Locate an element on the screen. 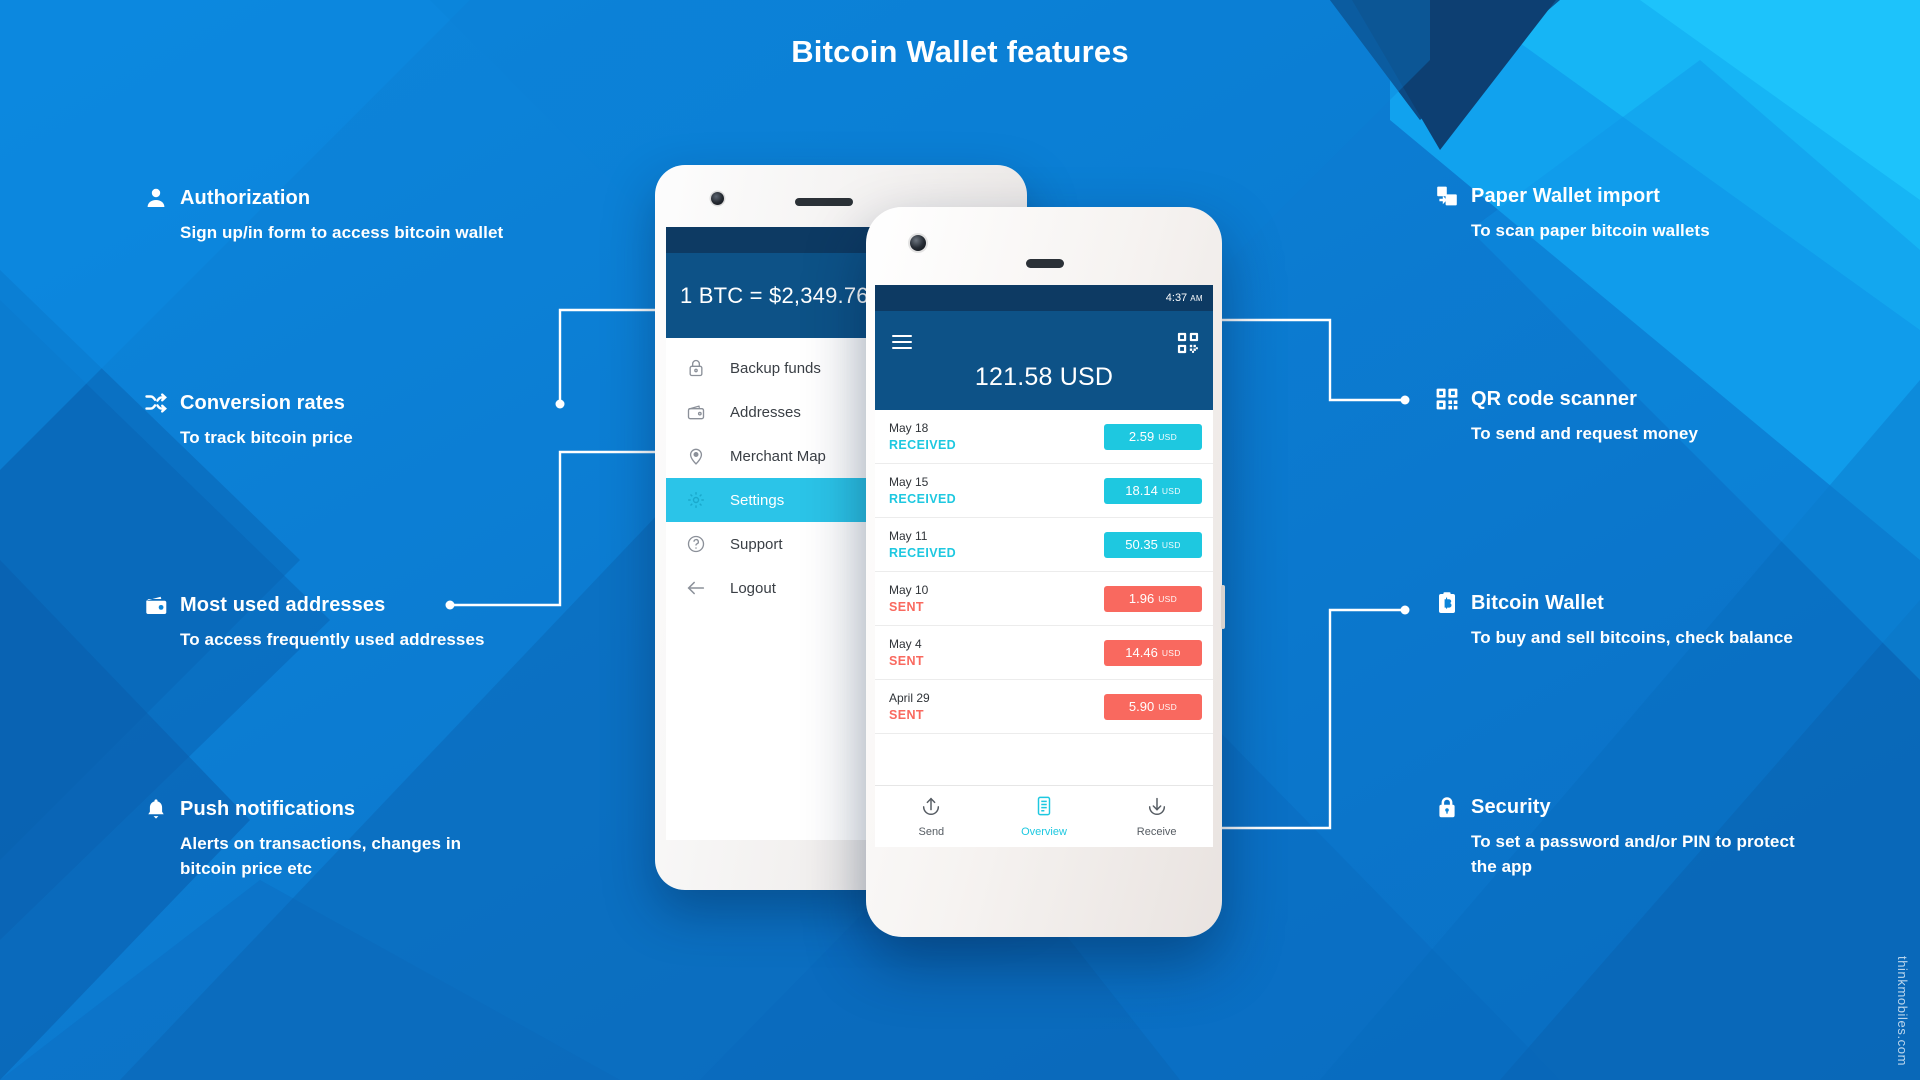 This screenshot has height=1080, width=1920. arrow-left-icon is located at coordinates (696, 588).